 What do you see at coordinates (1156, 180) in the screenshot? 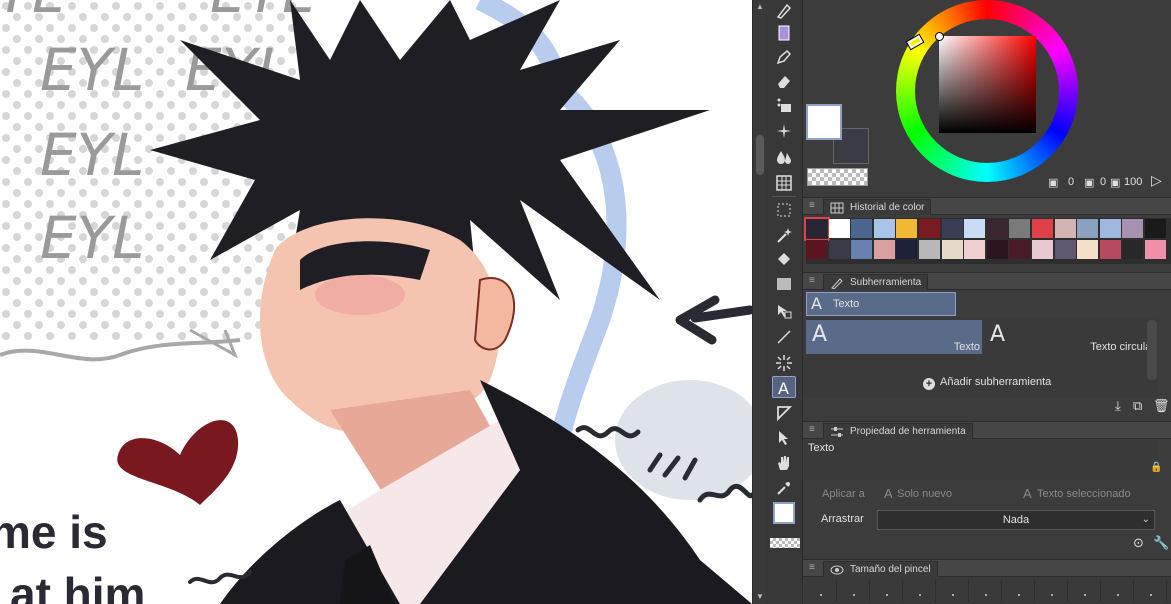
I see `play-icon: ▷` at bounding box center [1156, 180].